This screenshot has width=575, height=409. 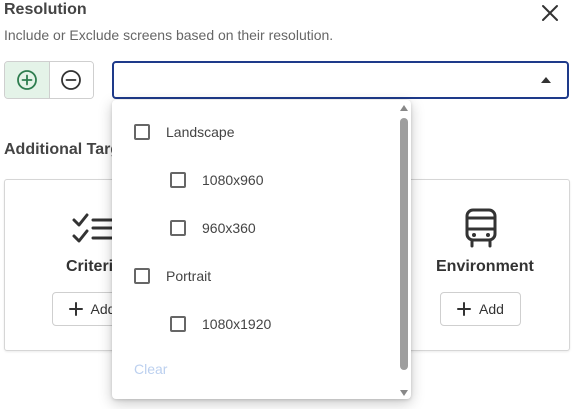 What do you see at coordinates (340, 80) in the screenshot?
I see `resolution-select` at bounding box center [340, 80].